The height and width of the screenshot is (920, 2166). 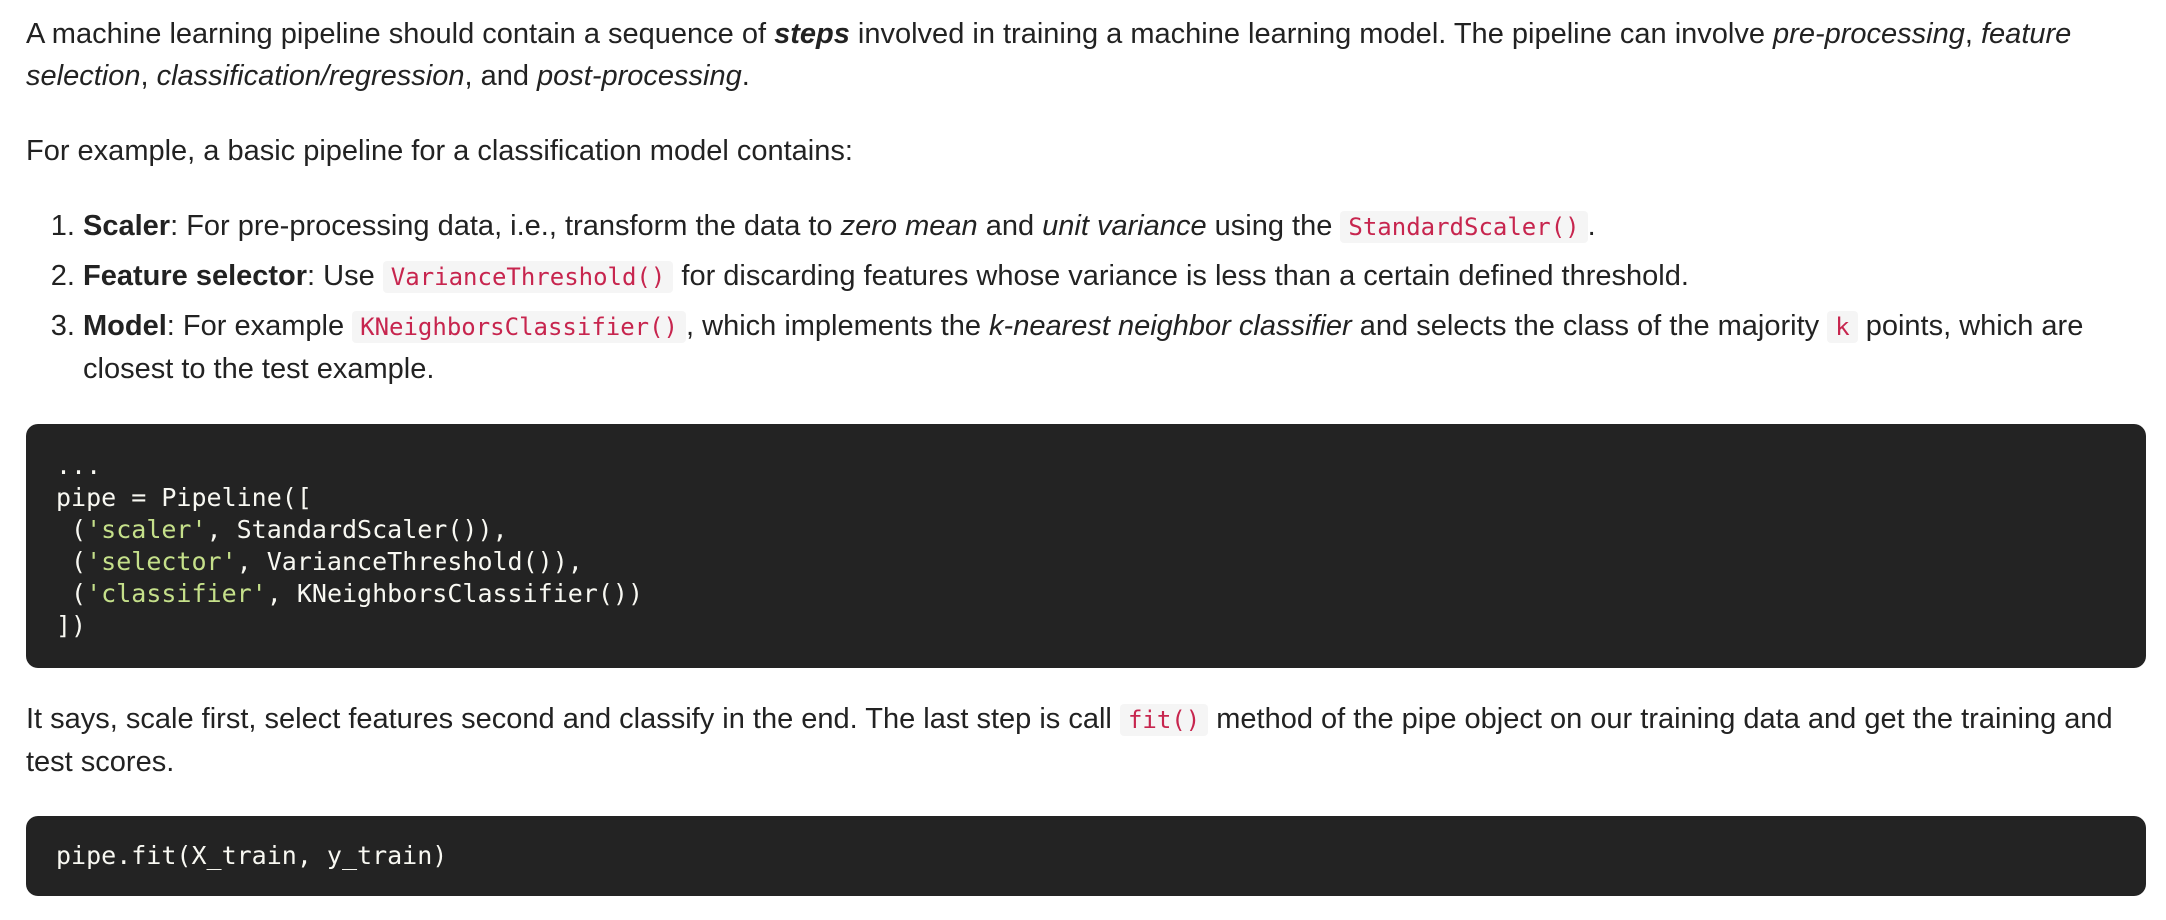 I want to click on step-emphasis: unit variance, so click(x=1124, y=226).